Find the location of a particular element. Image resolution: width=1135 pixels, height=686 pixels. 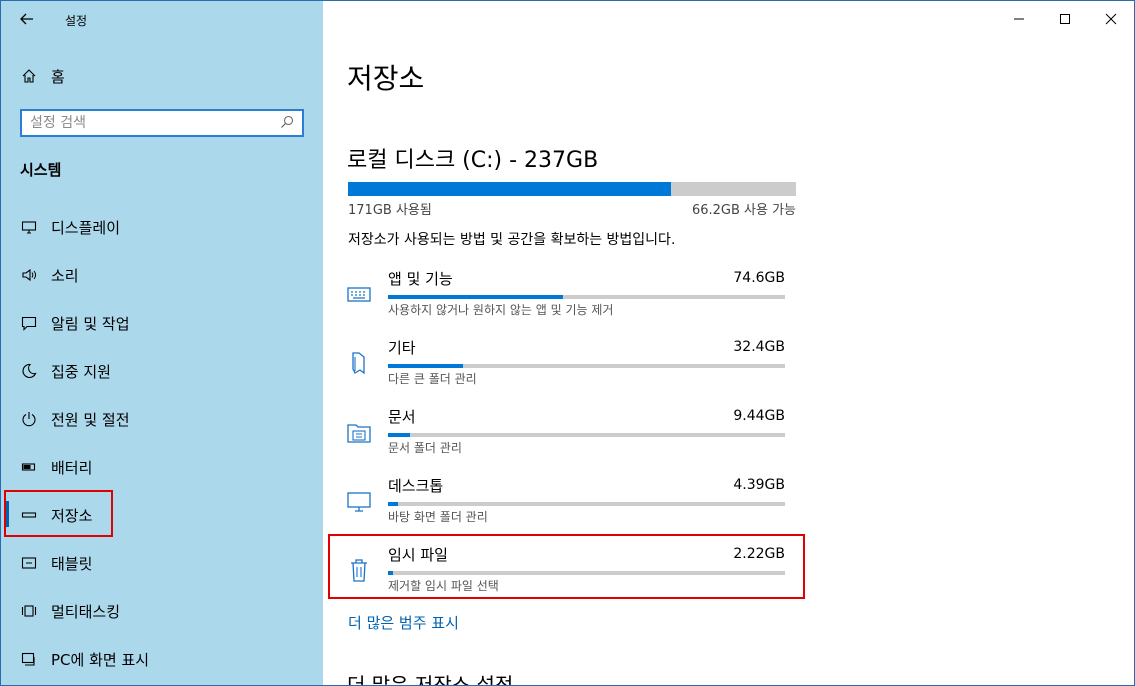

minimize-button is located at coordinates (1019, 19).